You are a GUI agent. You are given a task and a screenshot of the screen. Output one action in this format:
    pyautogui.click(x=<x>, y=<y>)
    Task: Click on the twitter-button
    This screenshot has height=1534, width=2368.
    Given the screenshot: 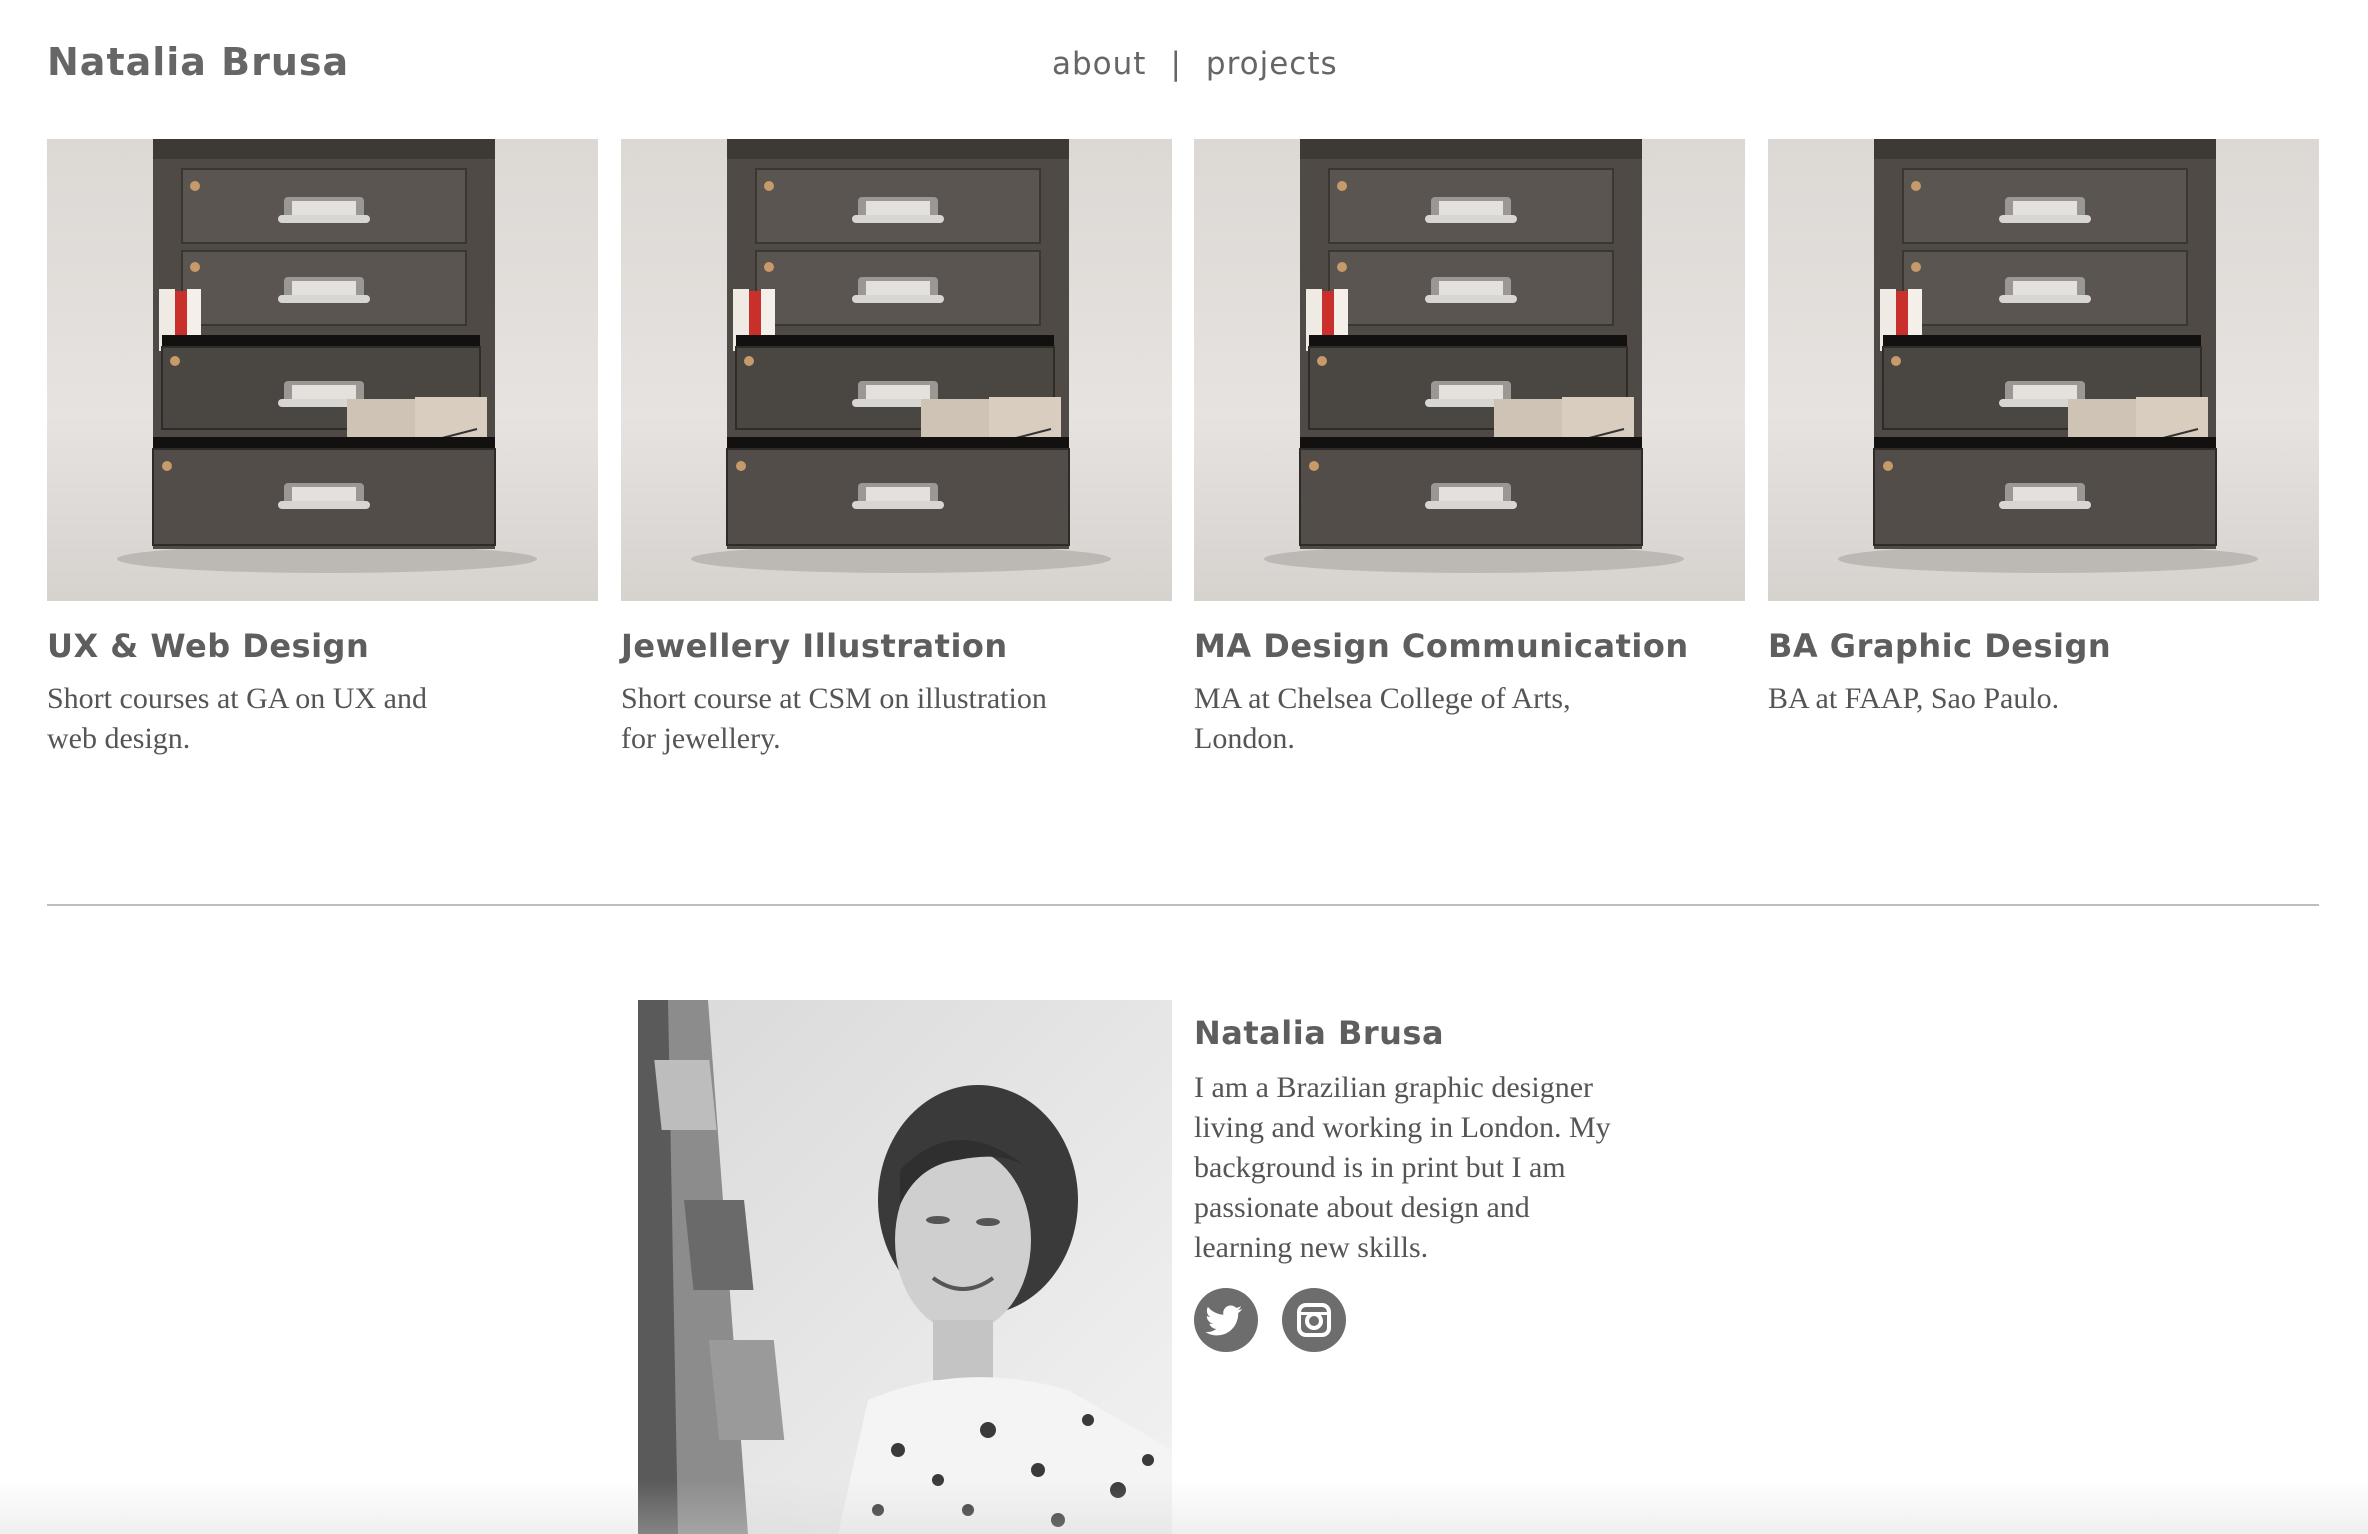 What is the action you would take?
    pyautogui.click(x=1226, y=1320)
    